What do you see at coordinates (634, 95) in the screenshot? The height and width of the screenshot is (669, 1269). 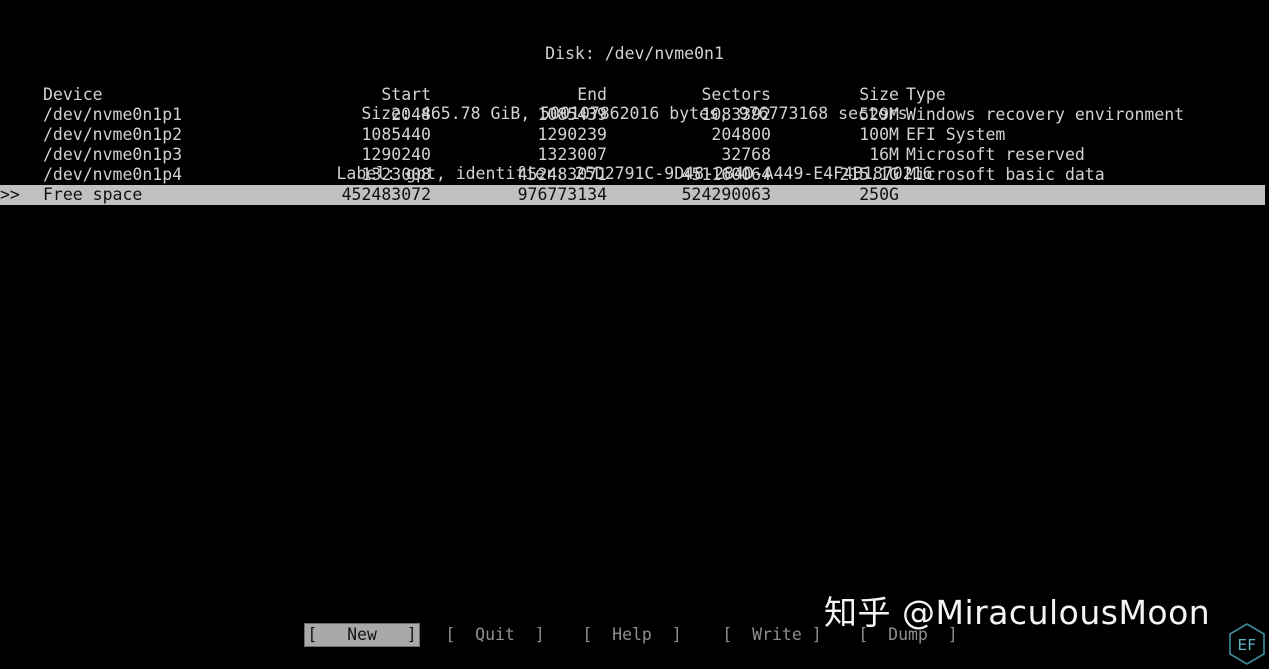 I see `table-header-row: Device Start End Sectors Size Type` at bounding box center [634, 95].